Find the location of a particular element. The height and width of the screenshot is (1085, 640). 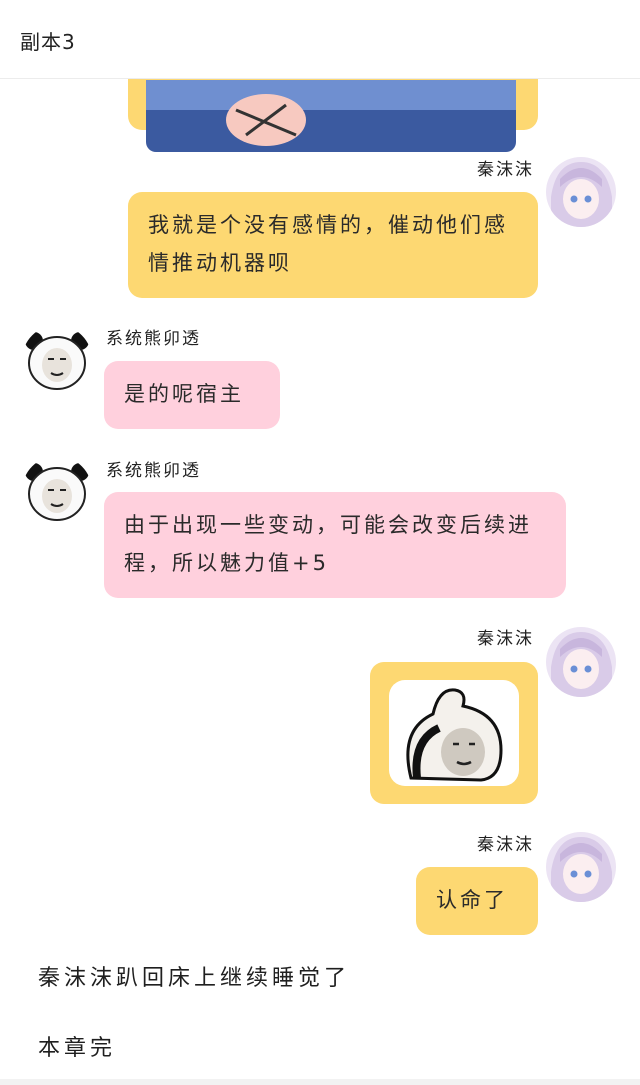

message-bubble: 由于出现一些变动，可能会改变后续进程，所以魅力值+5 is located at coordinates (335, 545).